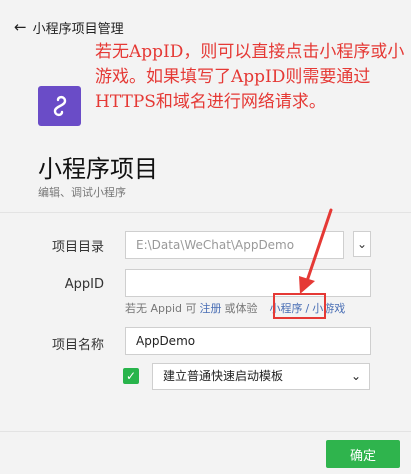 This screenshot has width=411, height=474. Describe the element at coordinates (205, 431) in the screenshot. I see `footer-divider` at that location.